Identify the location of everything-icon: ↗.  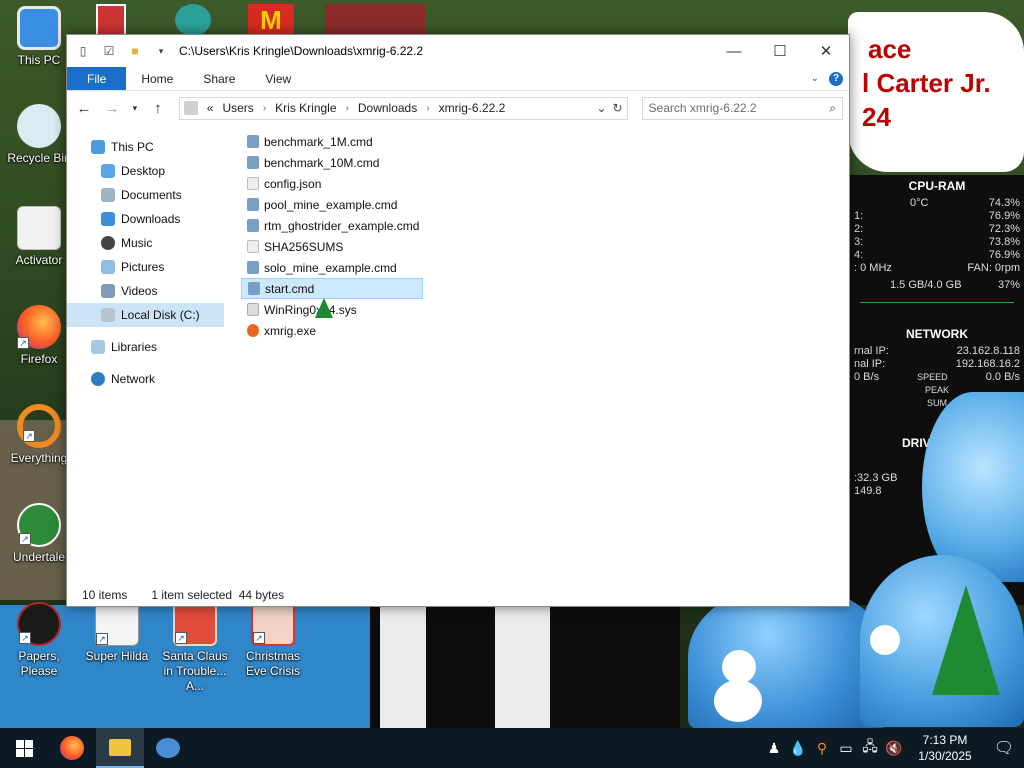
(39, 426).